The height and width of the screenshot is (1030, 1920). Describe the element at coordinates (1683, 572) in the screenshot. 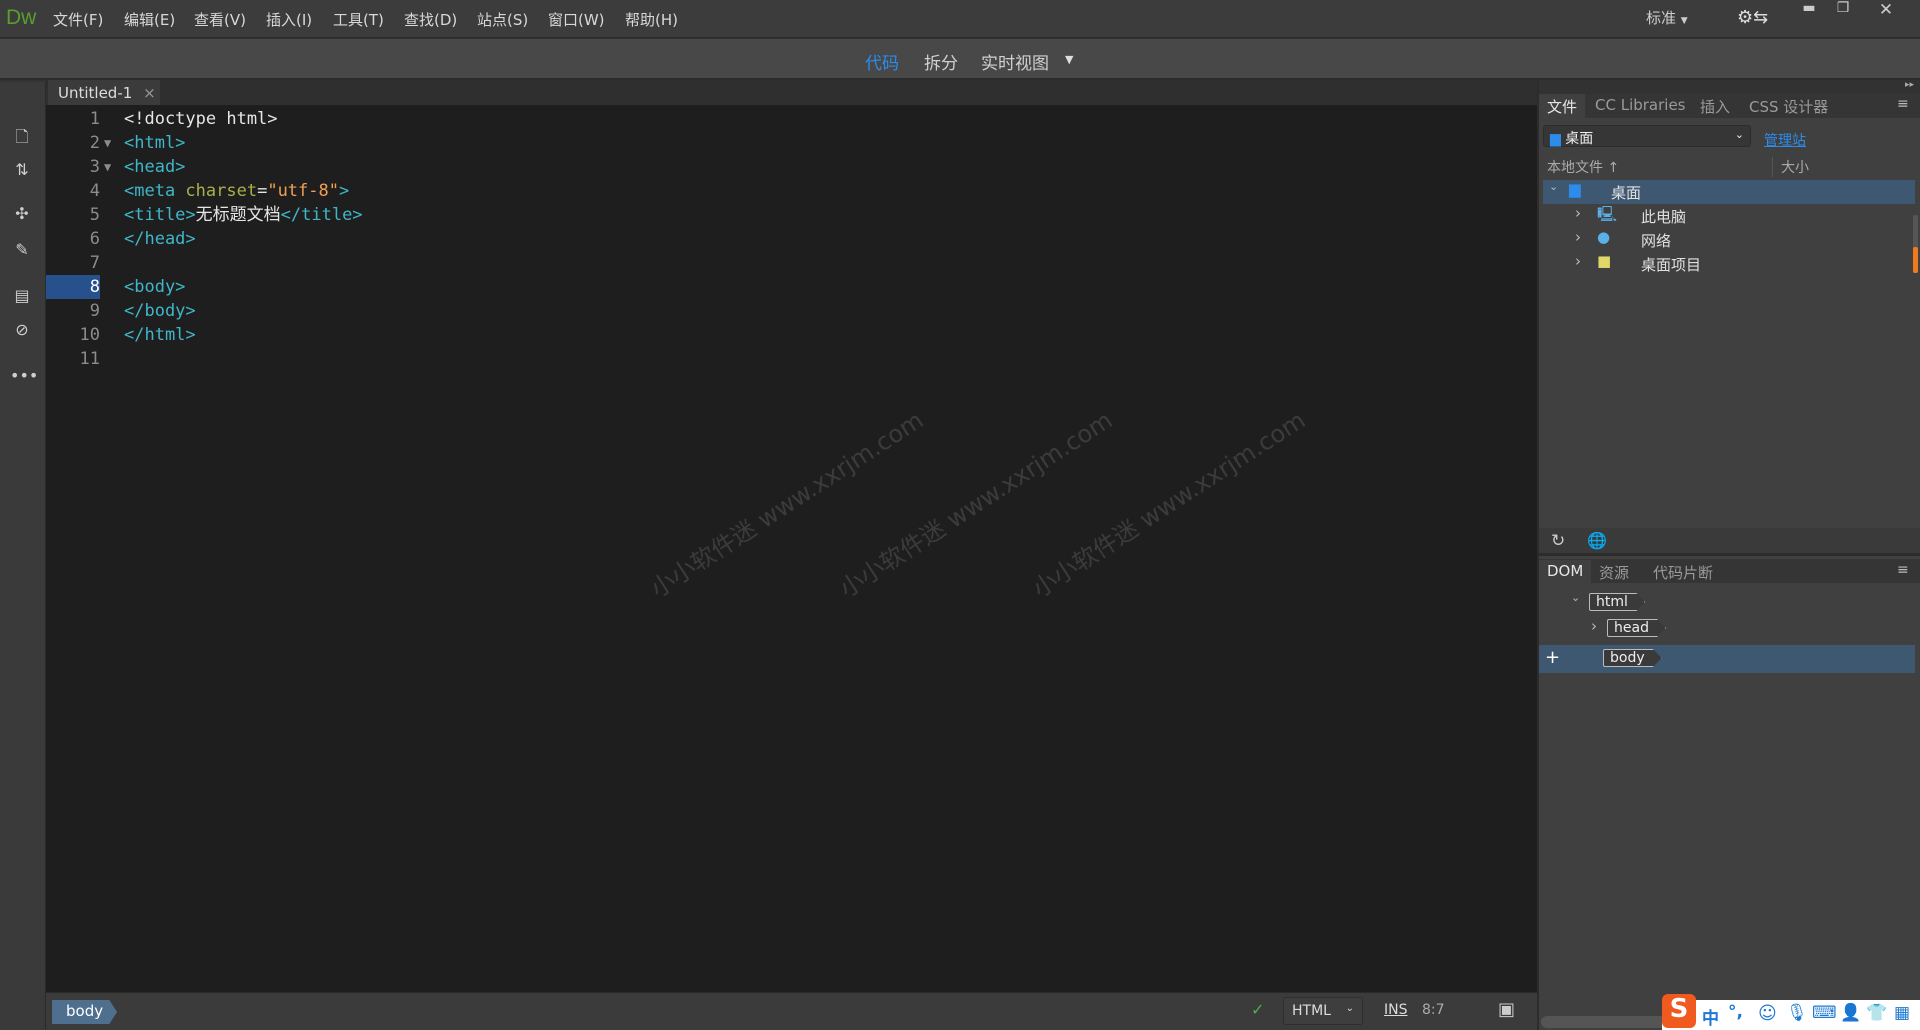

I see `tab-snippets: 代码片断` at that location.